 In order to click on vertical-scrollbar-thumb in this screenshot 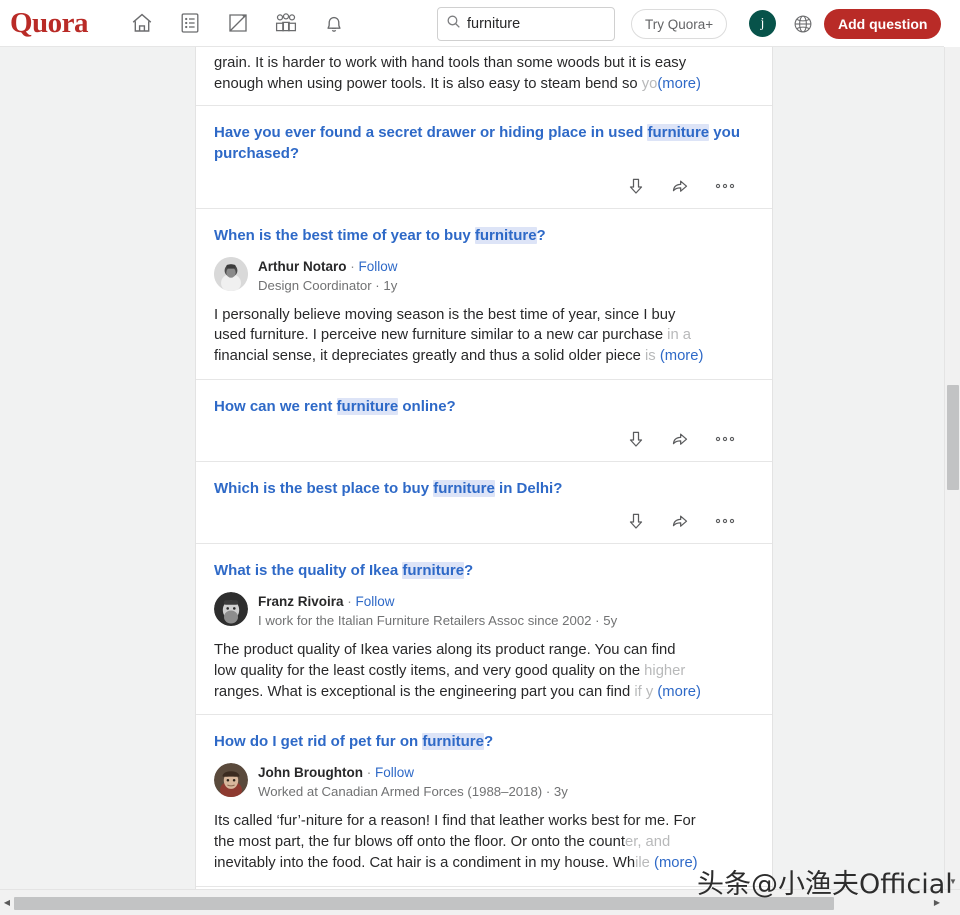, I will do `click(953, 437)`.